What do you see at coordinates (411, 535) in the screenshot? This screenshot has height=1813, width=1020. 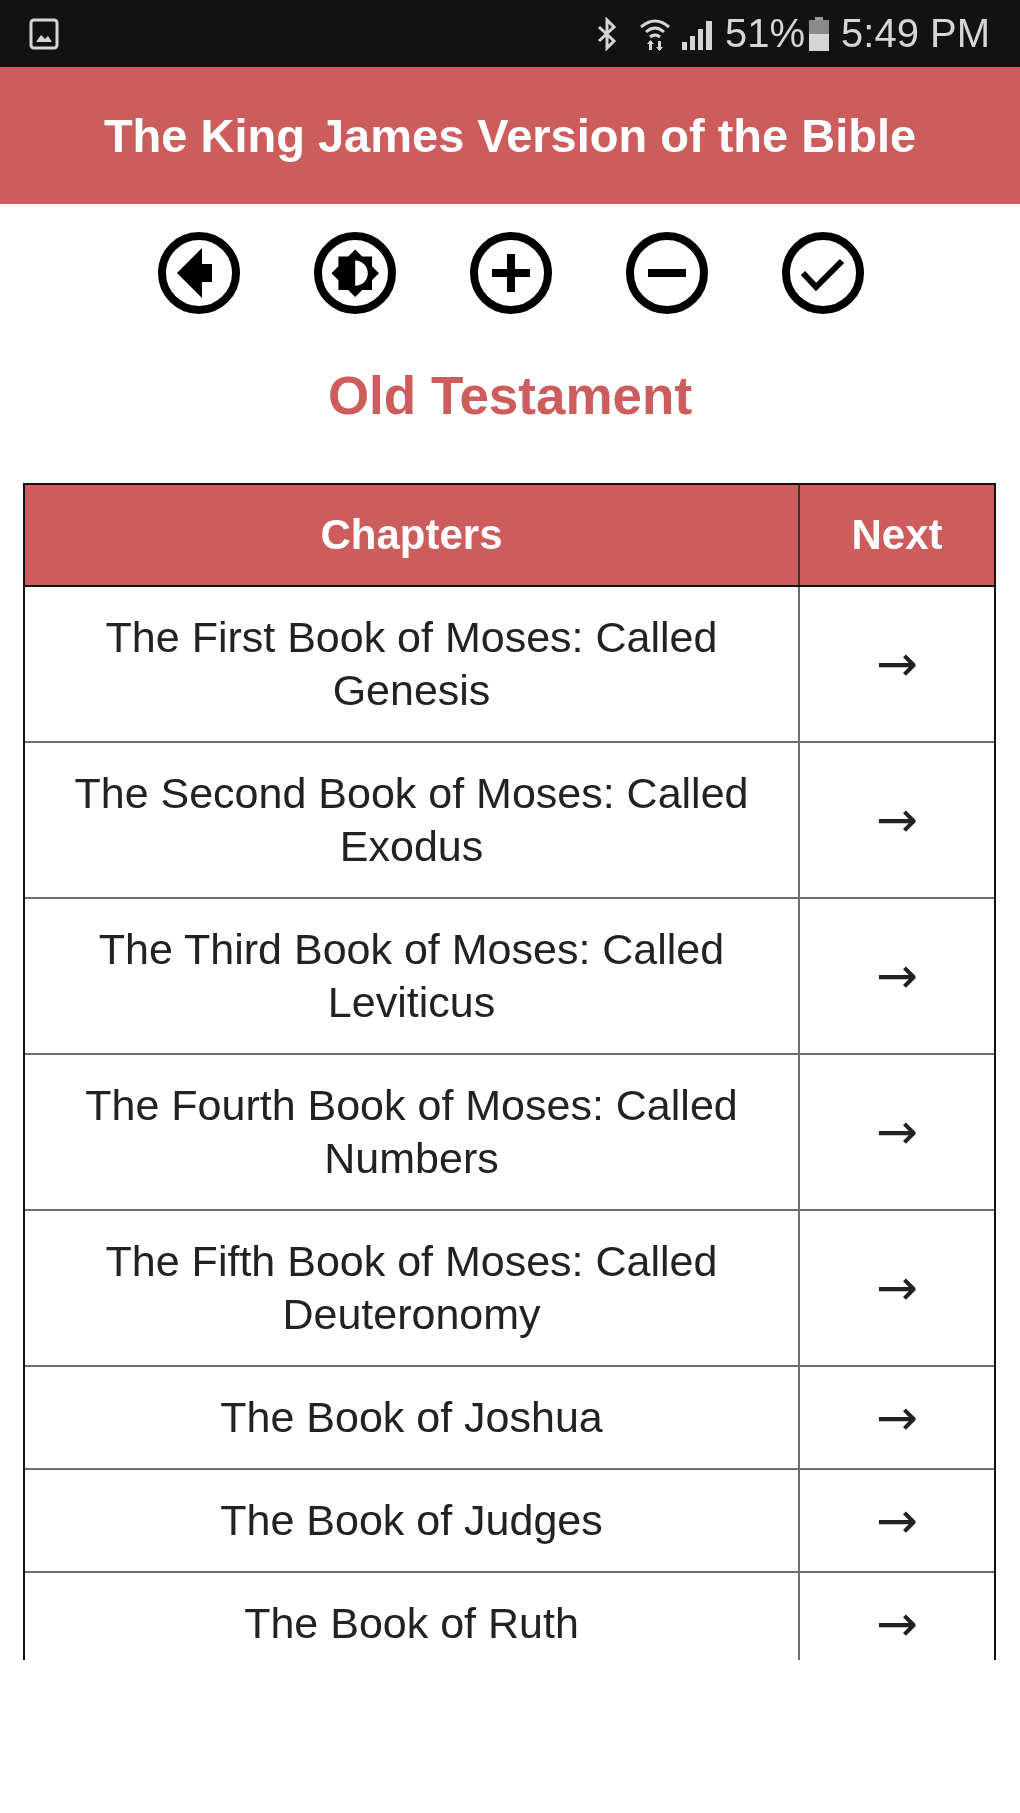 I see `column-header: Chapters` at bounding box center [411, 535].